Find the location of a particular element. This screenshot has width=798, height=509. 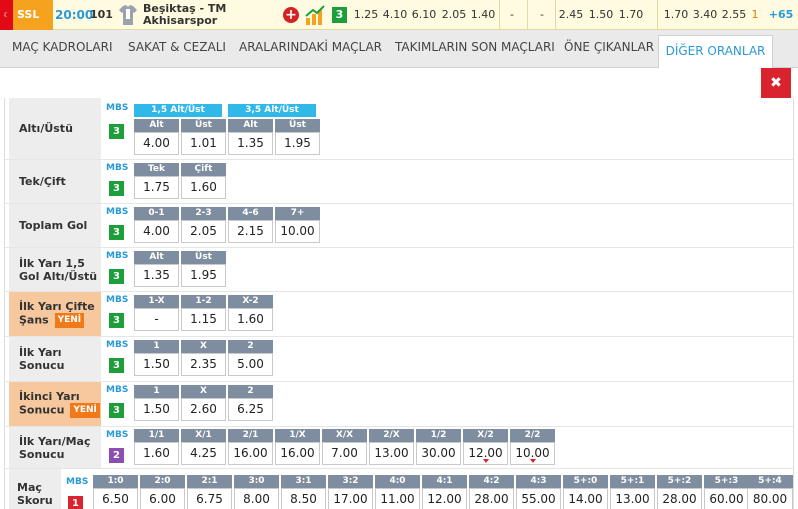

odd-option: Çift 1.60 is located at coordinates (203, 181).